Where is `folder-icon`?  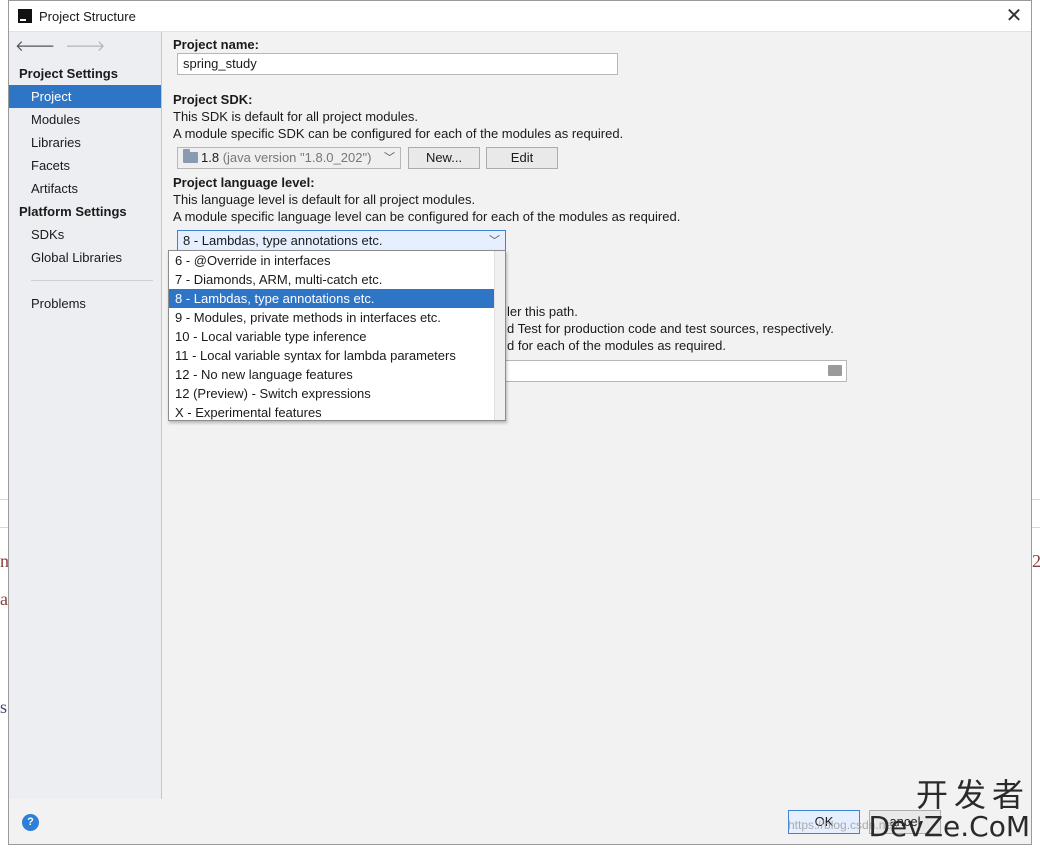
folder-icon is located at coordinates (190, 156).